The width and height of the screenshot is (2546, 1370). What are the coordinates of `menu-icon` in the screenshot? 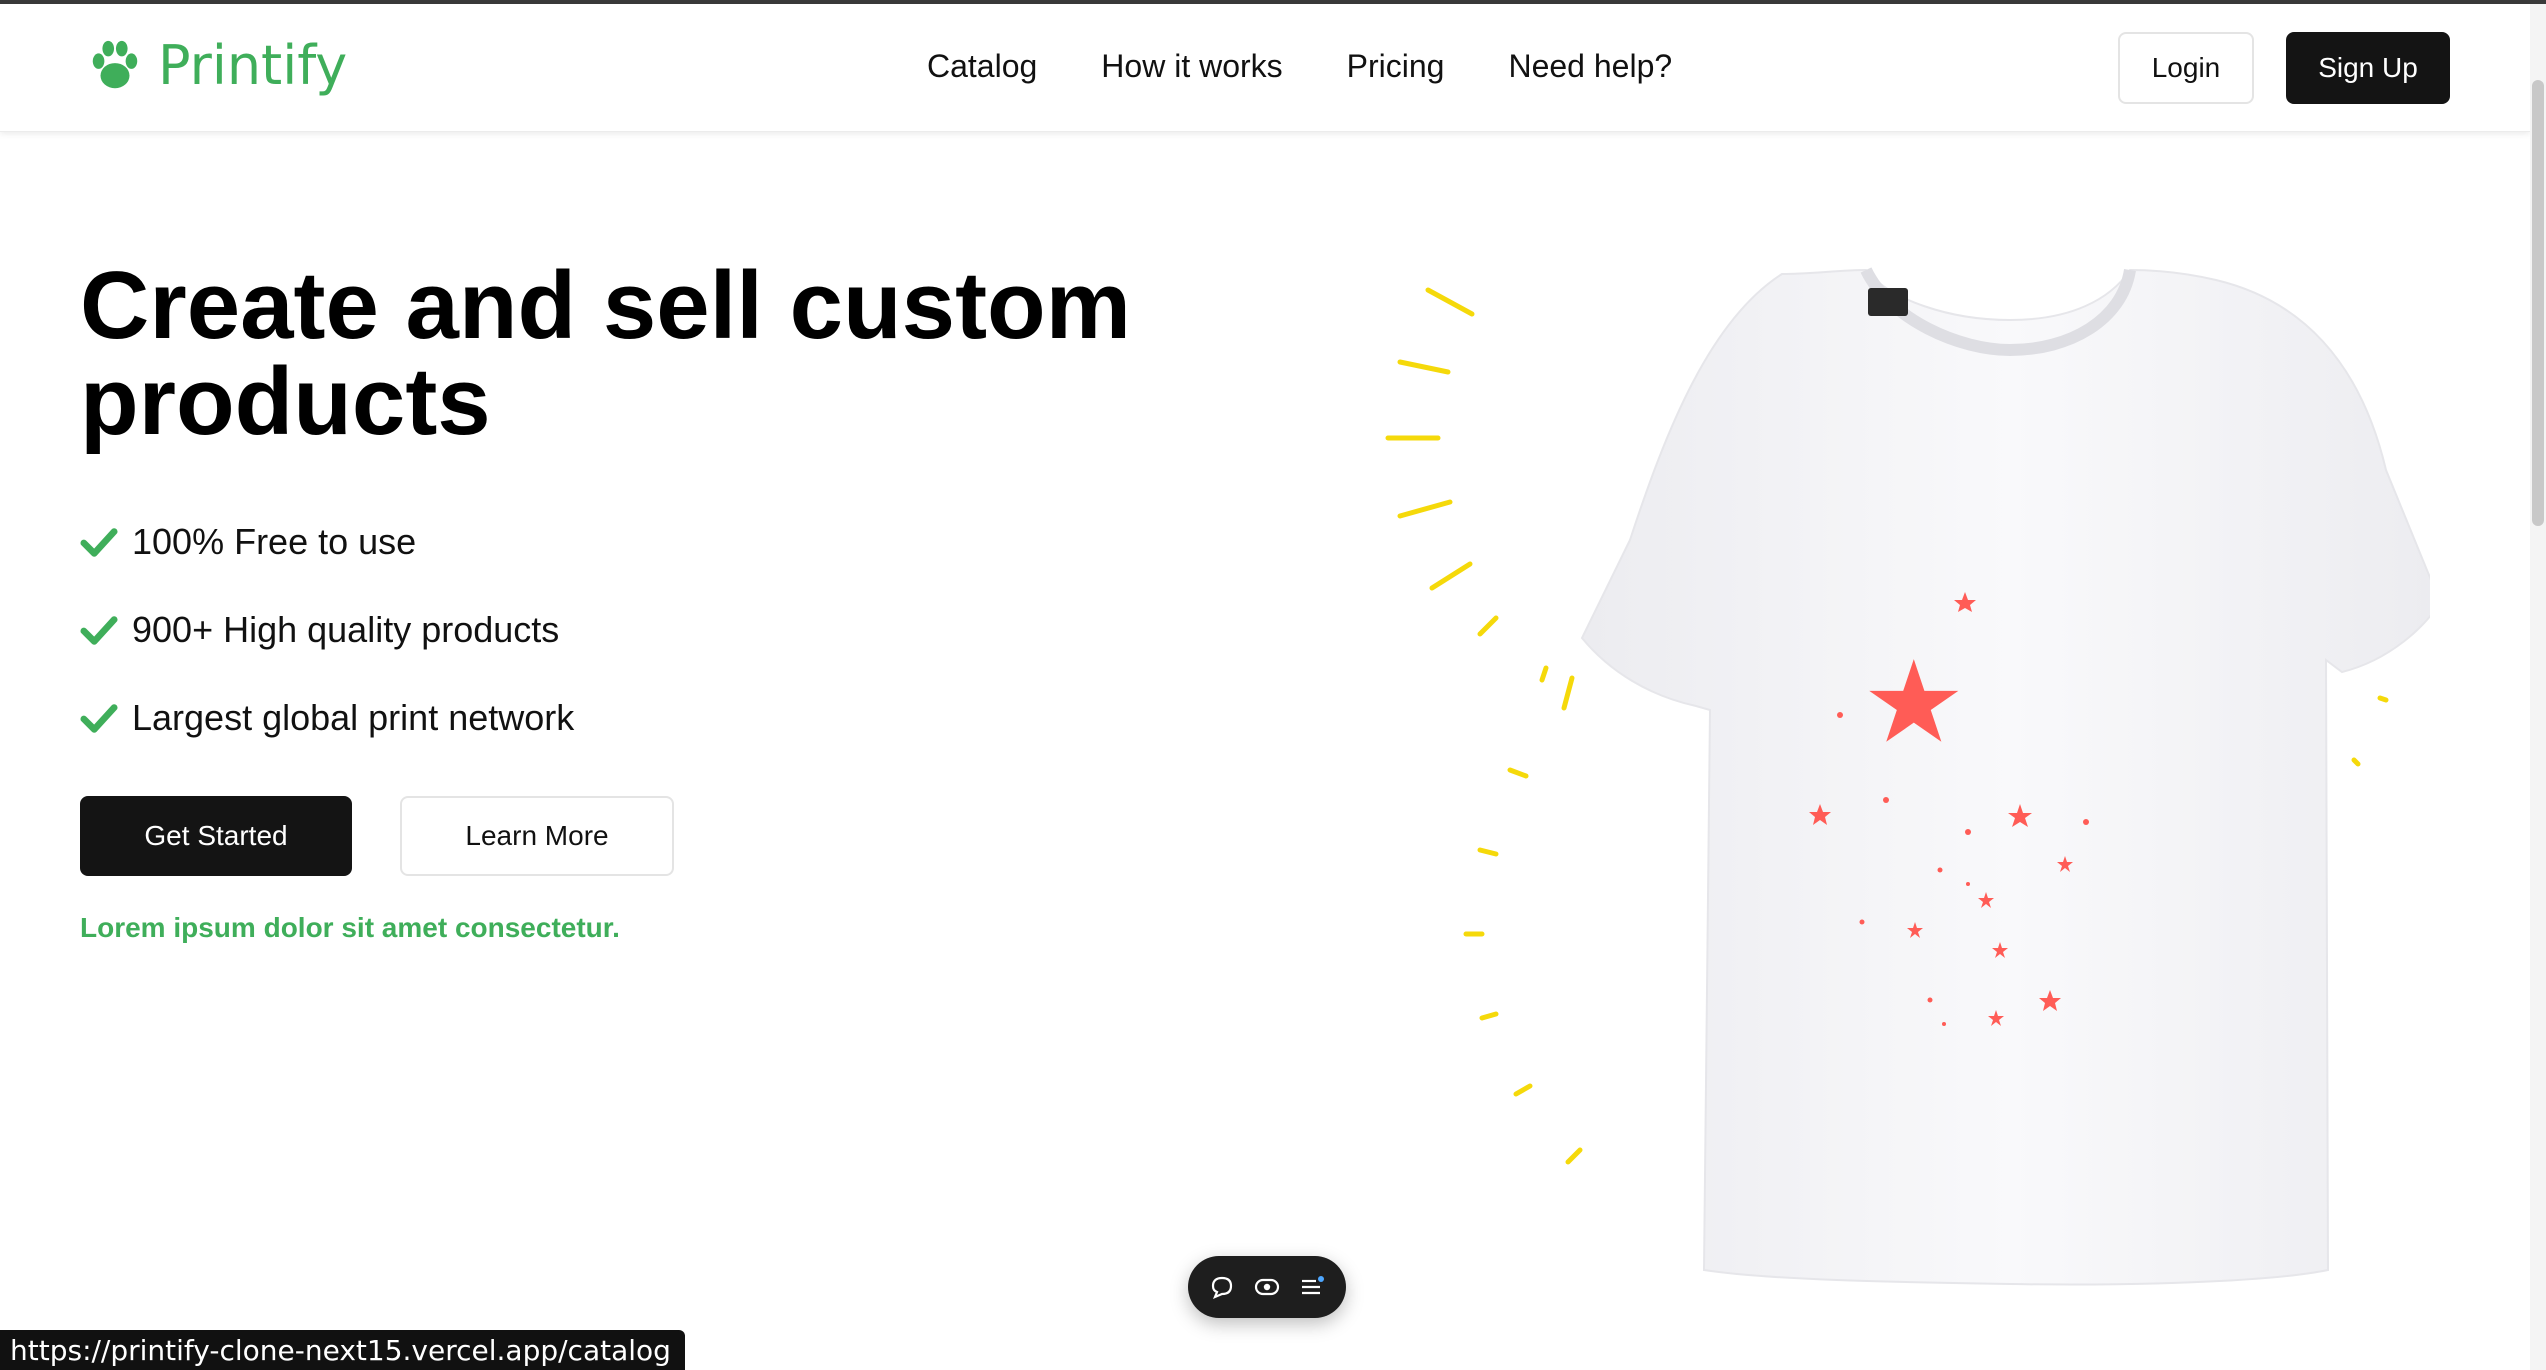 It's located at (1312, 1285).